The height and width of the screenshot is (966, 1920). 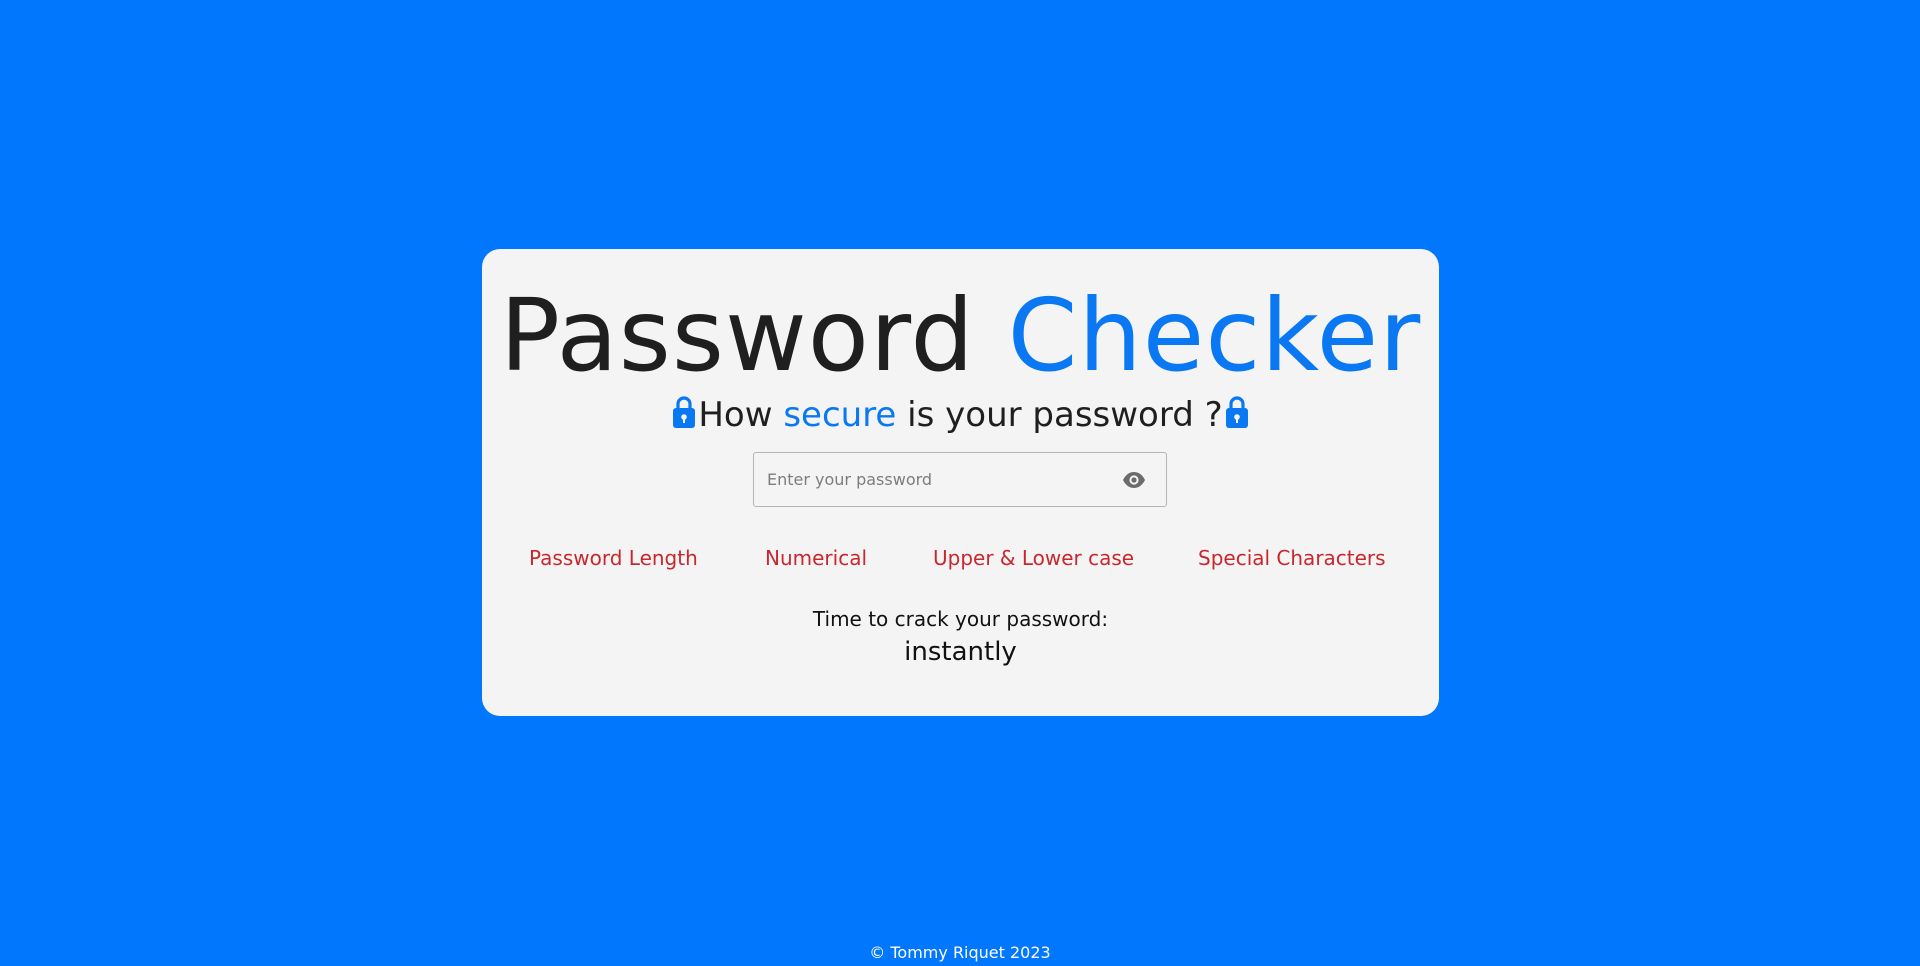 What do you see at coordinates (737, 335) in the screenshot?
I see `title-part-password: Password` at bounding box center [737, 335].